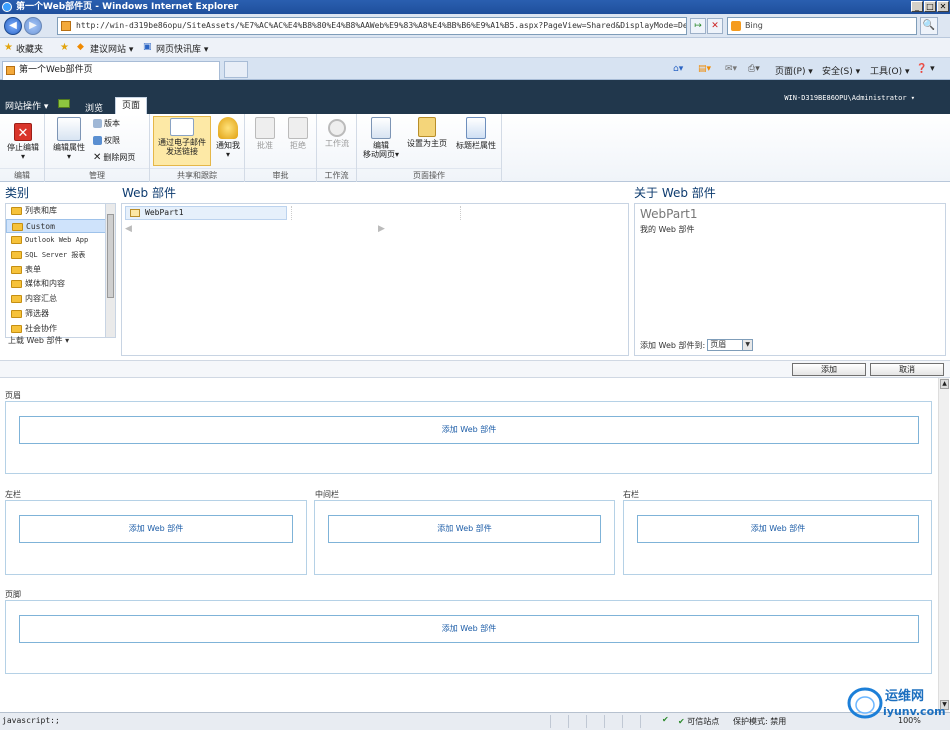  Describe the element at coordinates (704, 69) in the screenshot. I see `feeds-icon: ▤▾` at that location.